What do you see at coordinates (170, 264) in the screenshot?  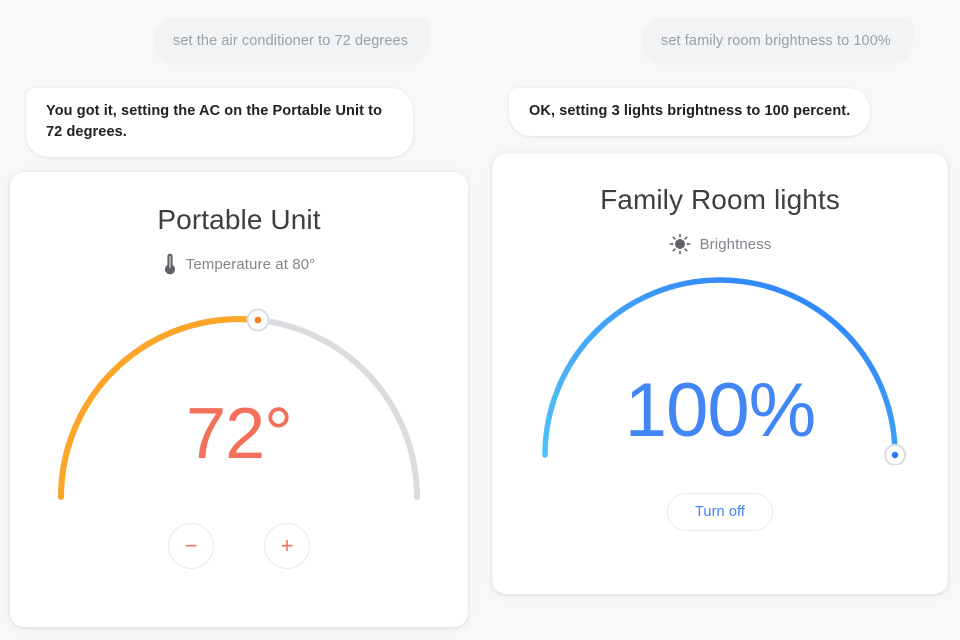 I see `thermometer-icon` at bounding box center [170, 264].